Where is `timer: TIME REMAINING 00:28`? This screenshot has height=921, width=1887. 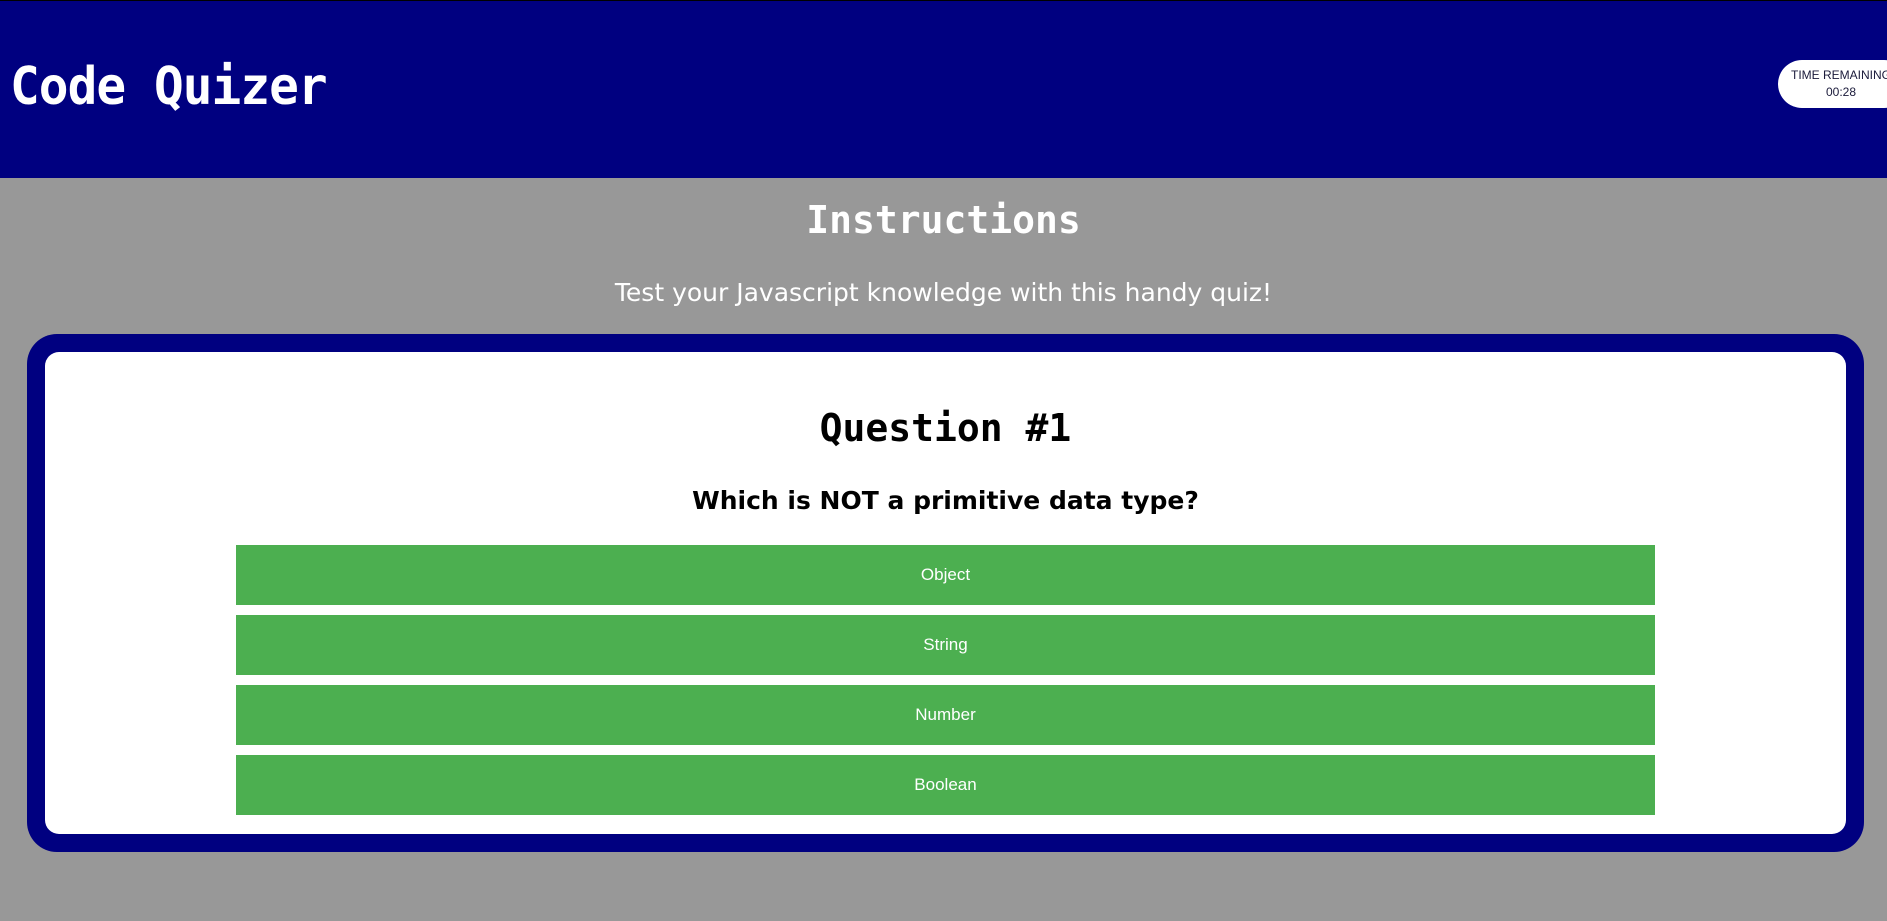
timer: TIME REMAINING 00:28 is located at coordinates (1832, 84).